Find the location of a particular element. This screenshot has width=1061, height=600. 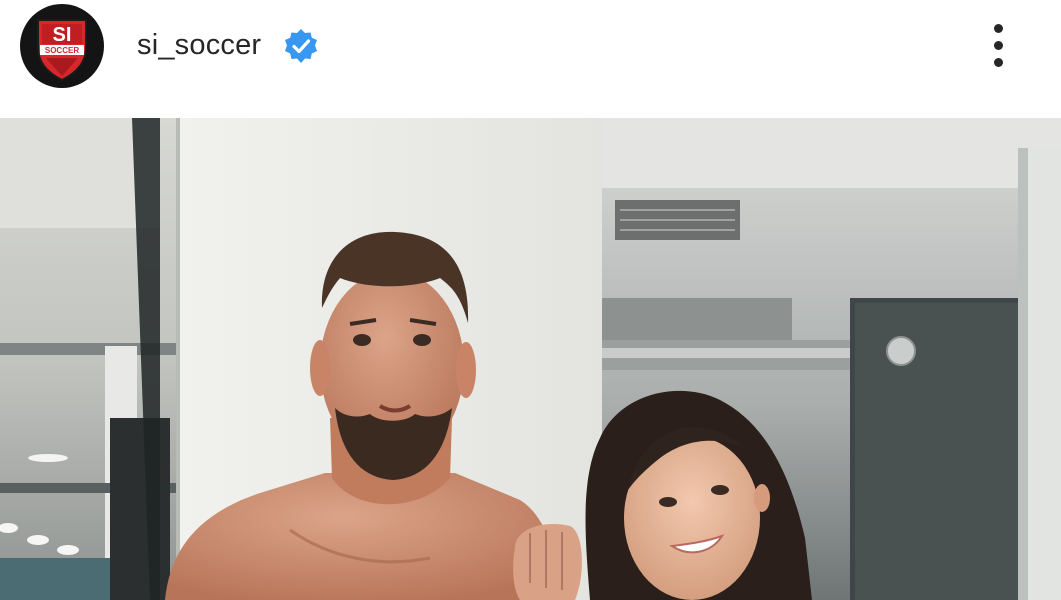

si-soccer-logo: SI SOCCER is located at coordinates (62, 50).